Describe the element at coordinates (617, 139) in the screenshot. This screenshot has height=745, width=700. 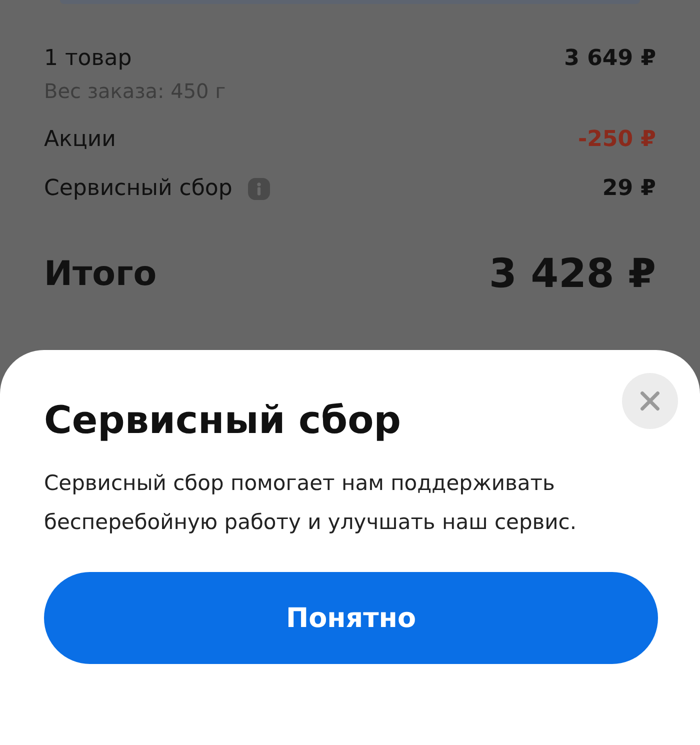
I see `line-amount: -250 ₽` at that location.